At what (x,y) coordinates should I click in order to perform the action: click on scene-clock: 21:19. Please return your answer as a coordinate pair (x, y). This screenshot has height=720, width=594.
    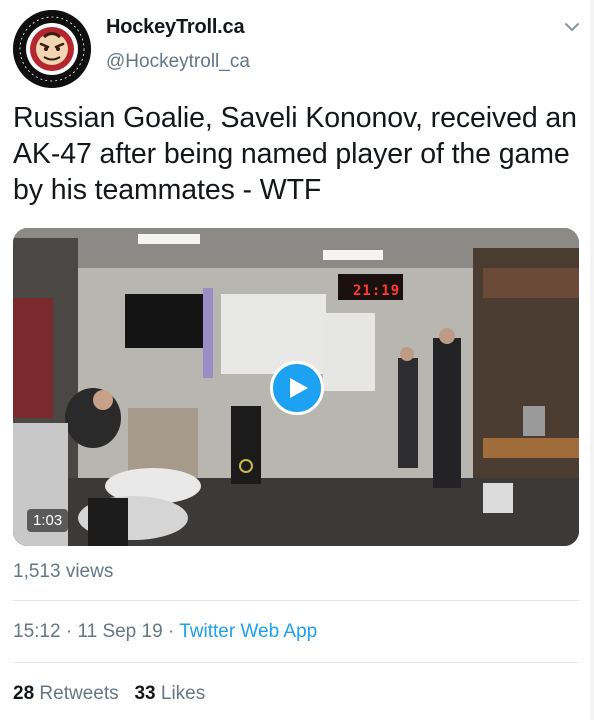
    Looking at the image, I should click on (377, 291).